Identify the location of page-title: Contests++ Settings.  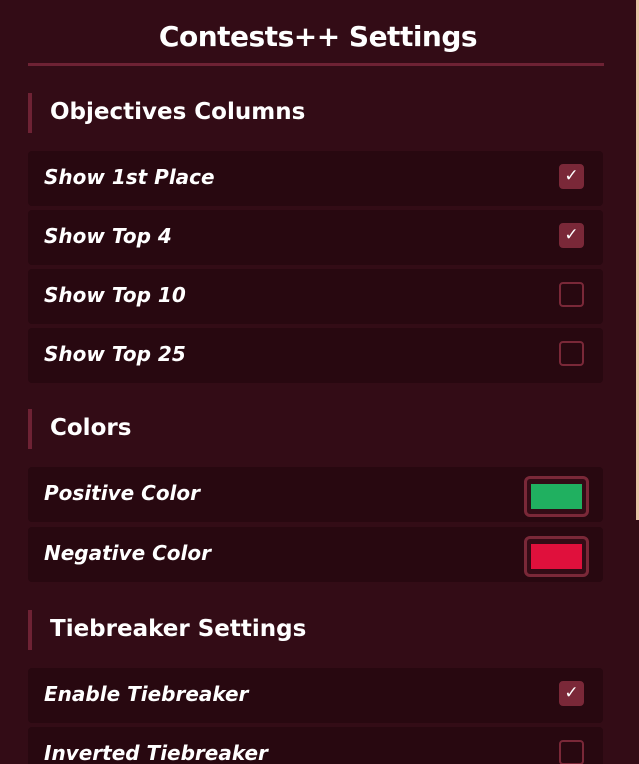
(318, 36).